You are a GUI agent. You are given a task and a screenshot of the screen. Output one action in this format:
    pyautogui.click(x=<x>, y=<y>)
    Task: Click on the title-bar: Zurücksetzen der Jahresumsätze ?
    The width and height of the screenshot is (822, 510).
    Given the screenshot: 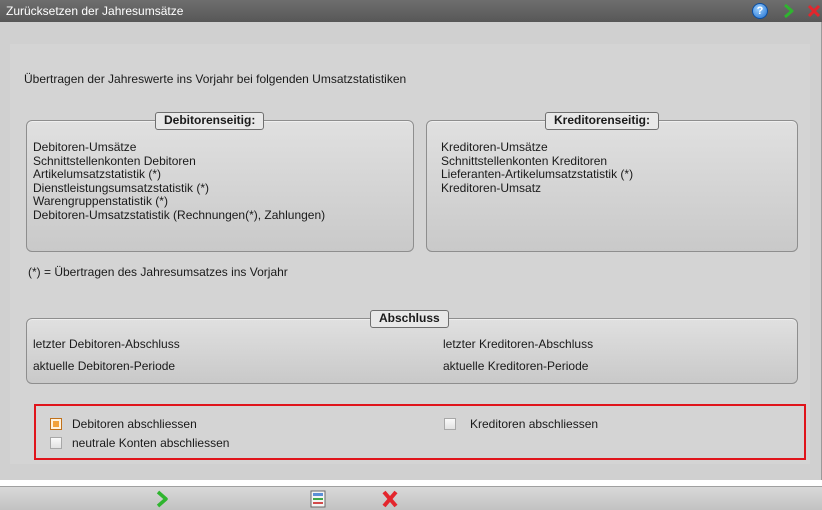 What is the action you would take?
    pyautogui.click(x=411, y=11)
    